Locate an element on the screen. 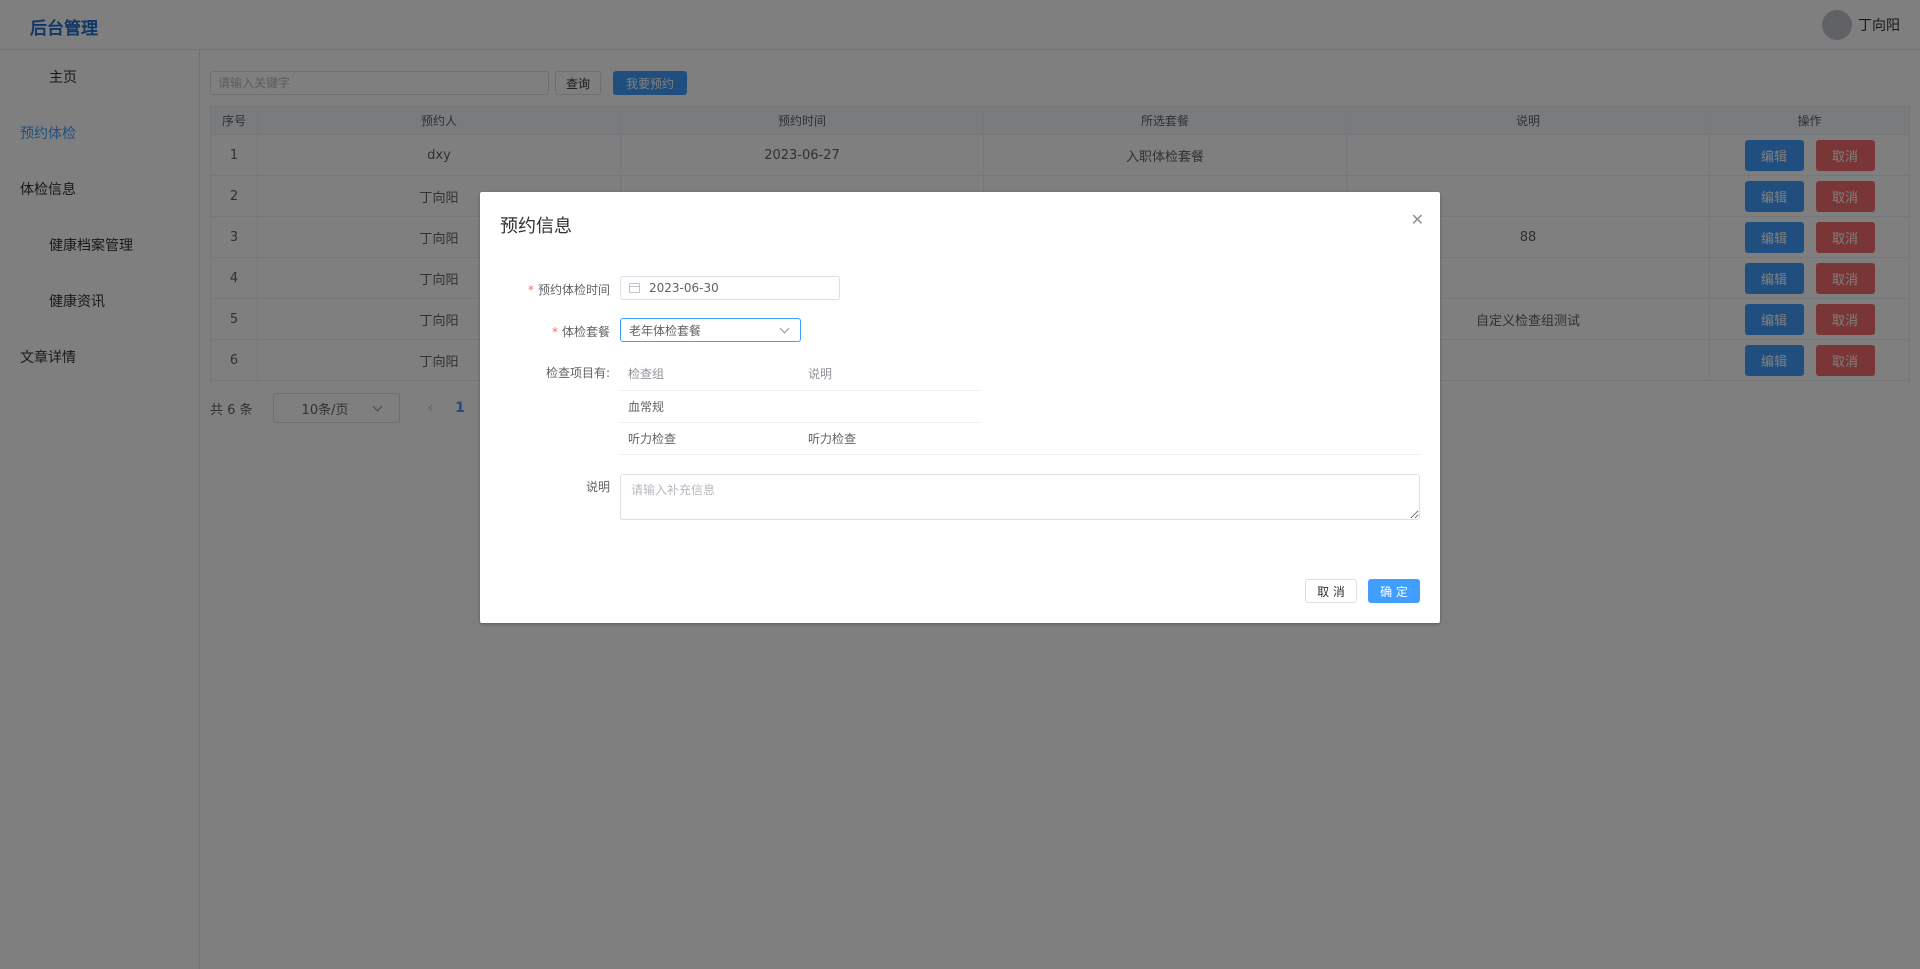 The image size is (1920, 969). items-header-row: 检查组 说明 is located at coordinates (800, 374).